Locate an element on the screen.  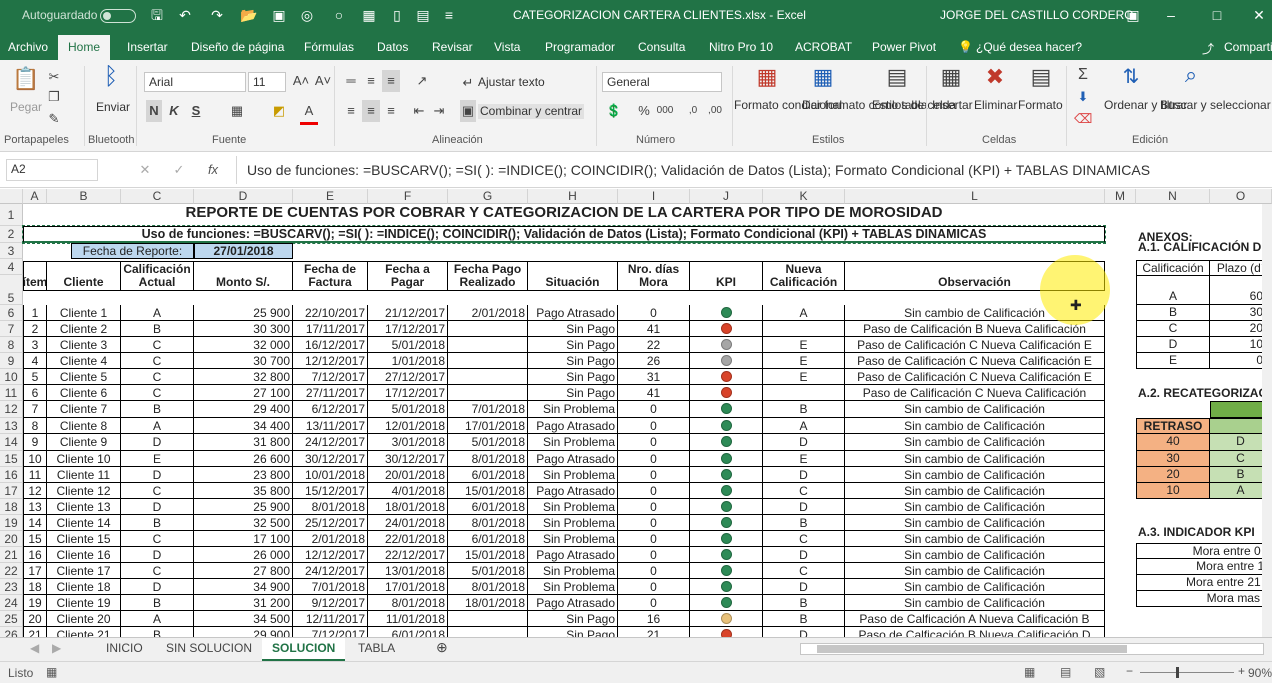
zoom-level: 90% is located at coordinates (1260, 673).